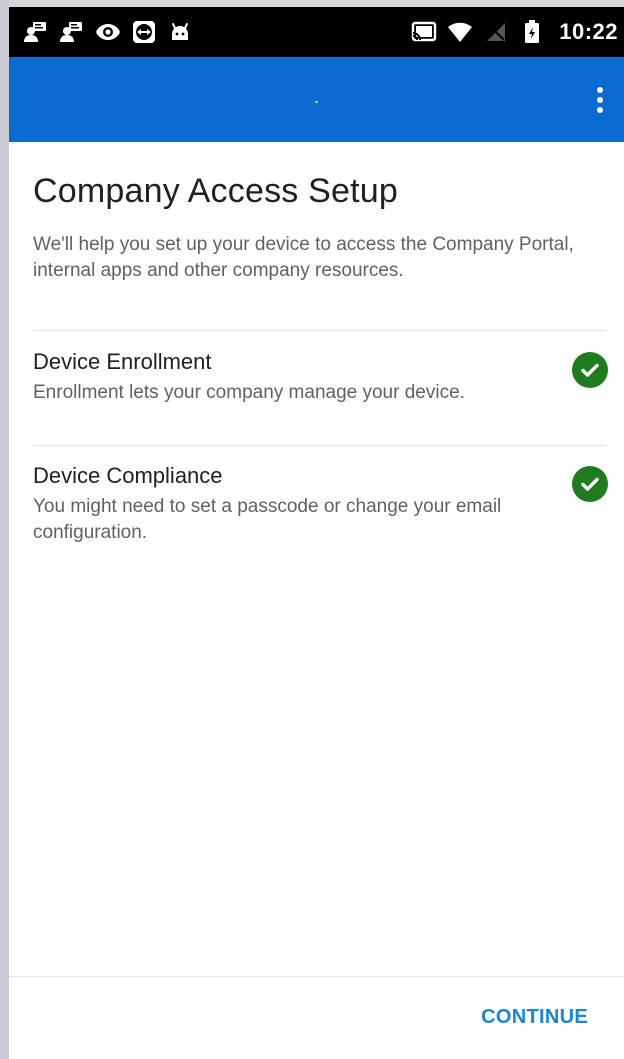  Describe the element at coordinates (180, 32) in the screenshot. I see `android-icon` at that location.